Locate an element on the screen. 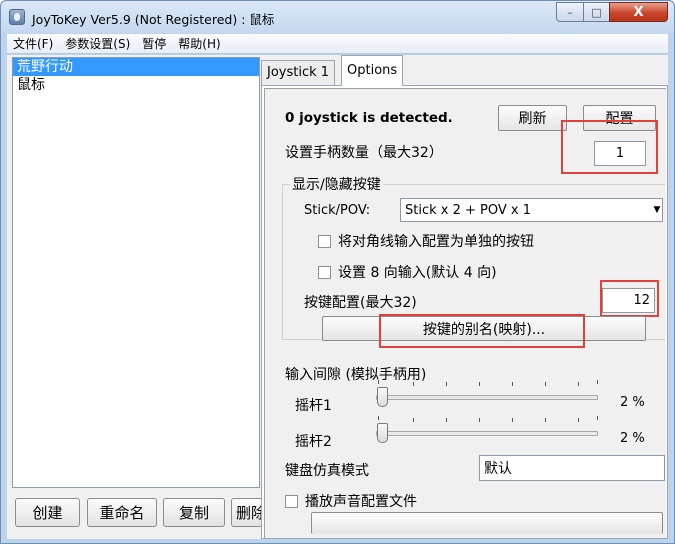 This screenshot has width=675, height=544. diagonal-checkbox is located at coordinates (324, 241).